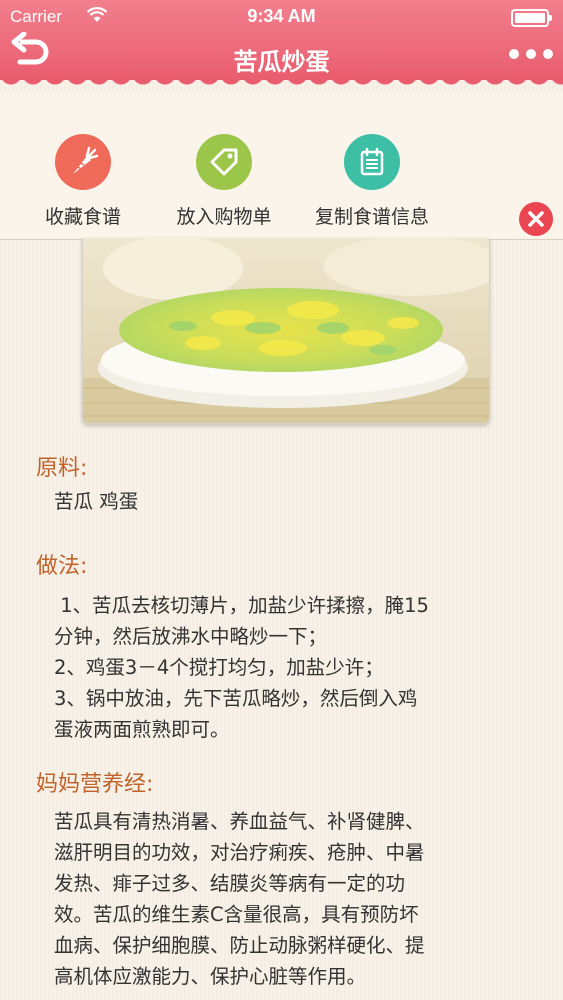 This screenshot has height=1000, width=563. Describe the element at coordinates (96, 501) in the screenshot. I see `ingredients-text: 苦瓜 鸡蛋` at that location.